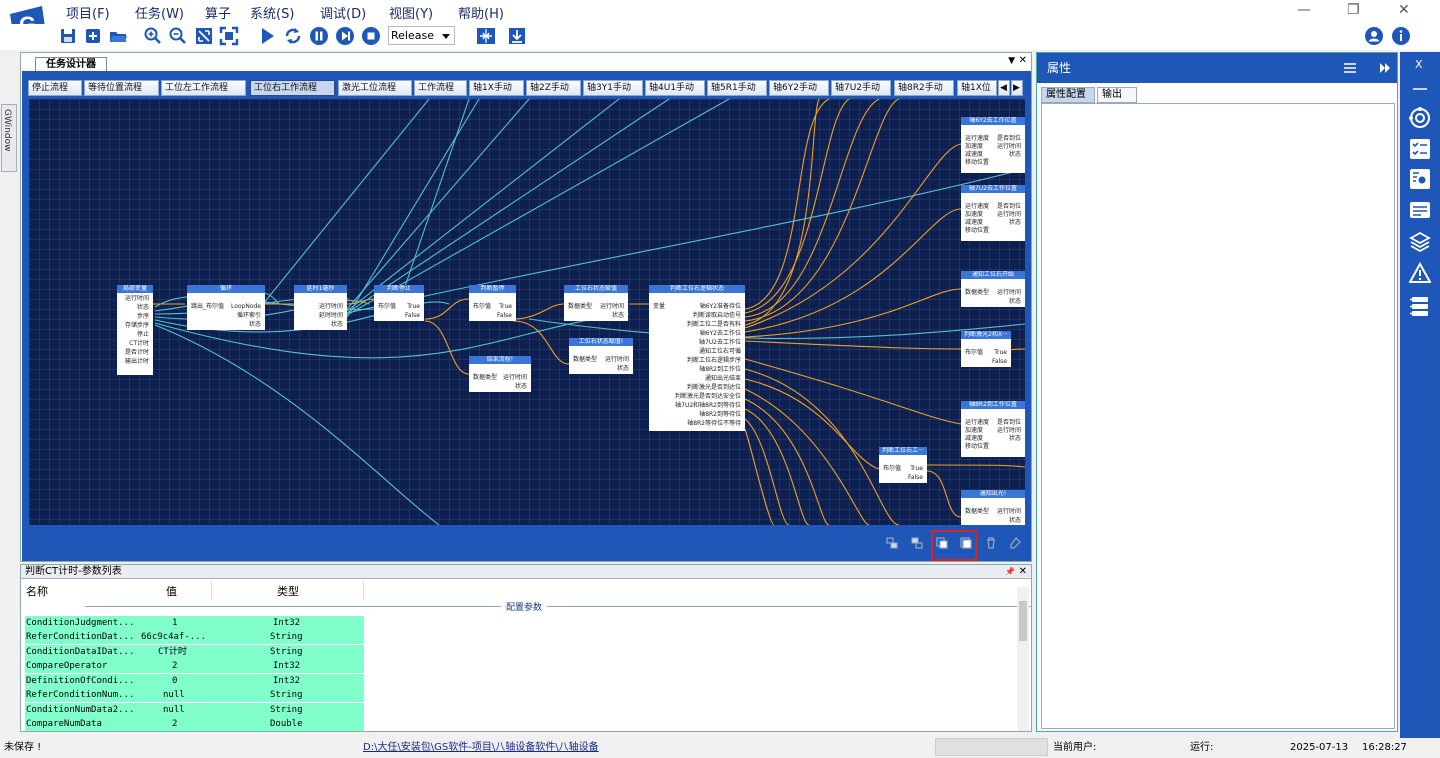 The width and height of the screenshot is (1440, 758). What do you see at coordinates (613, 88) in the screenshot?
I see `workflow-tab: 轴3Y1手动` at bounding box center [613, 88].